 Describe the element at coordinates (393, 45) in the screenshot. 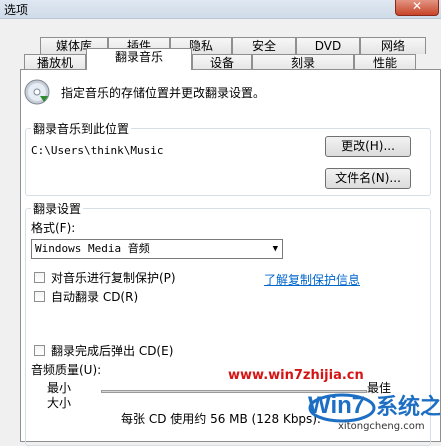

I see `tab-network: 网络` at that location.